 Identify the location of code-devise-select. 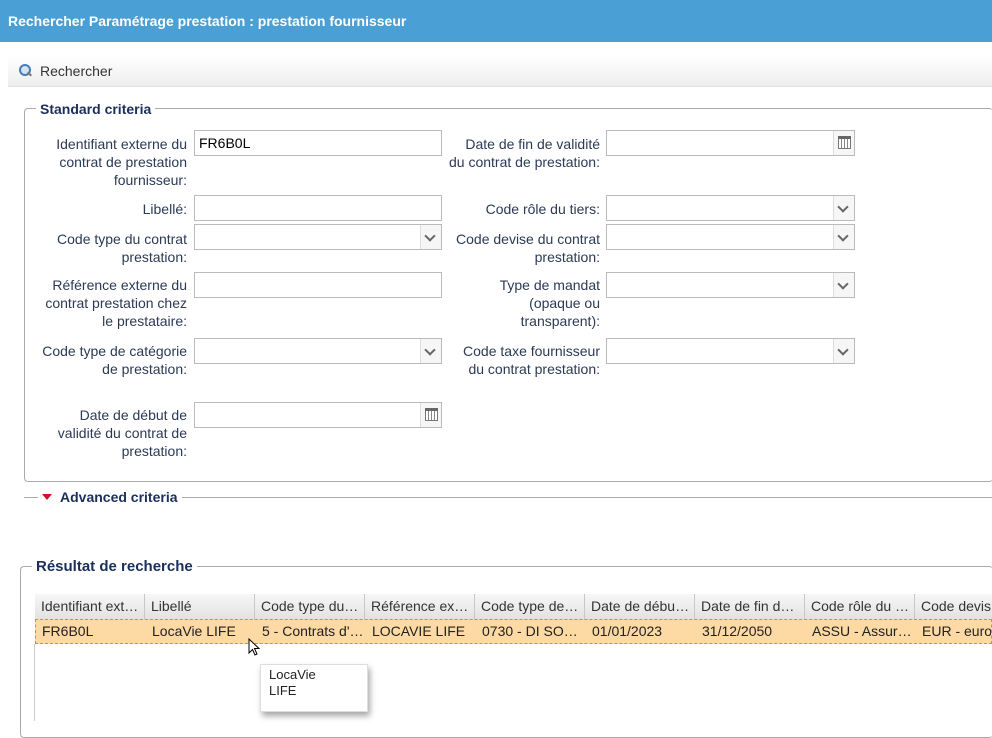
(730, 237).